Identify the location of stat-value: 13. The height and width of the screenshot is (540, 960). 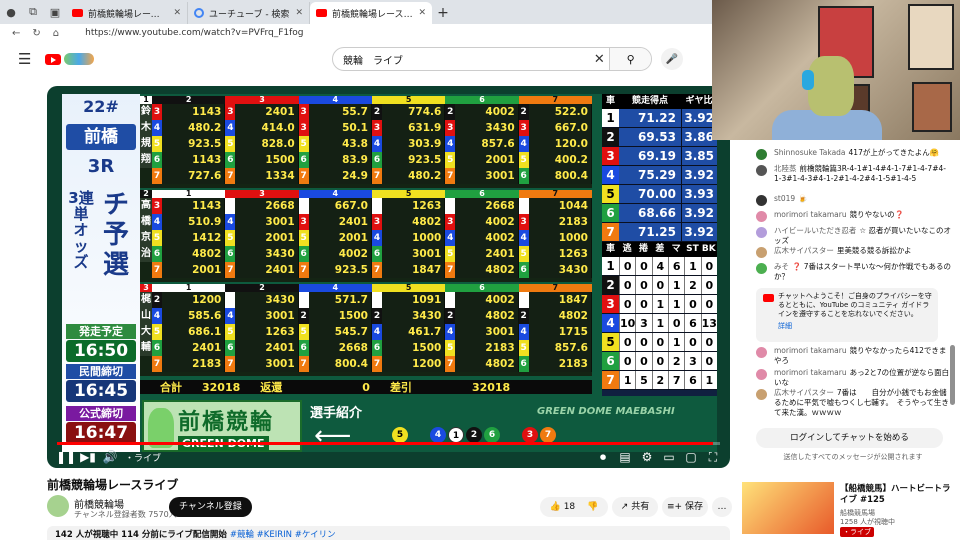
(708, 323).